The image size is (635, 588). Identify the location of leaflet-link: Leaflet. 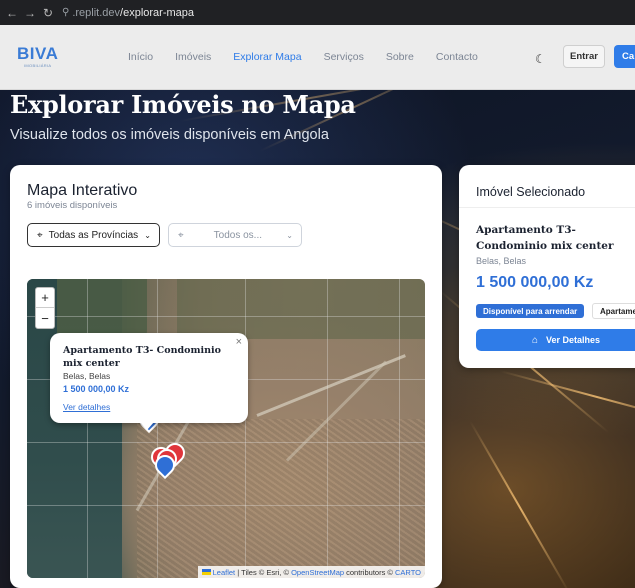
(224, 572).